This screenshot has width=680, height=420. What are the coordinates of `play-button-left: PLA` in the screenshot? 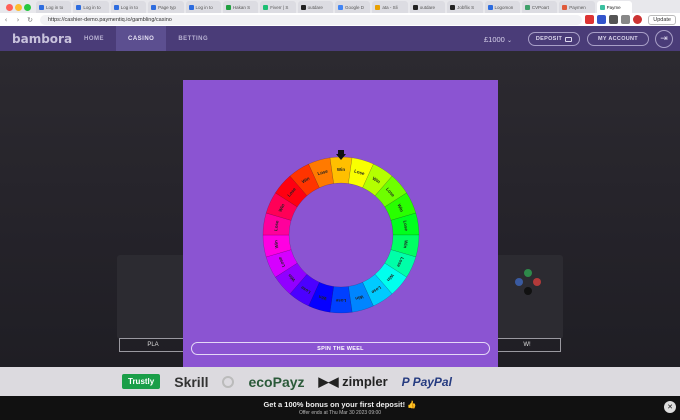 It's located at (153, 345).